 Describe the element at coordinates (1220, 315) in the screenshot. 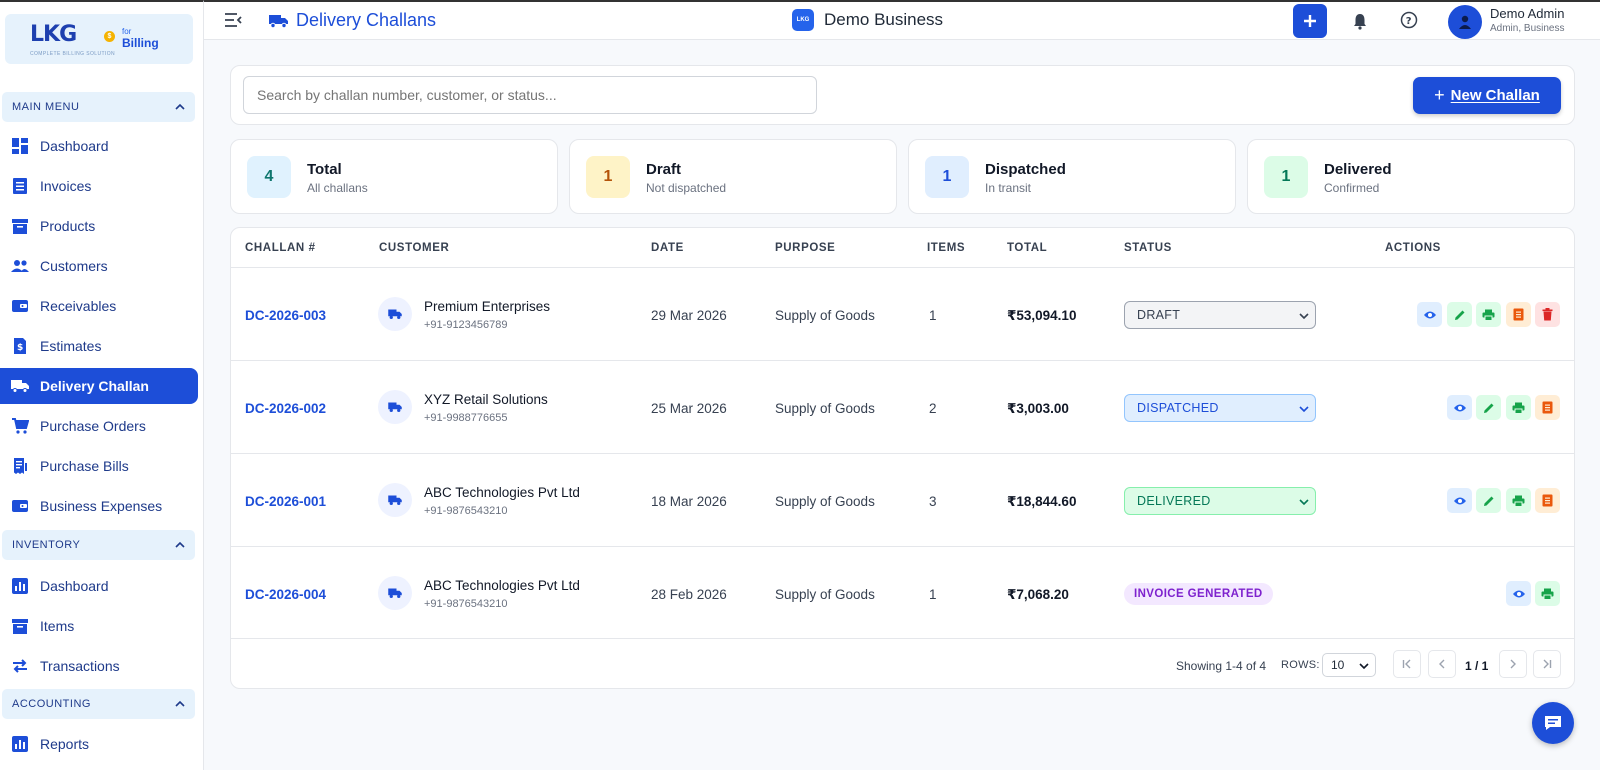

I see `status-select: DRAFT` at that location.